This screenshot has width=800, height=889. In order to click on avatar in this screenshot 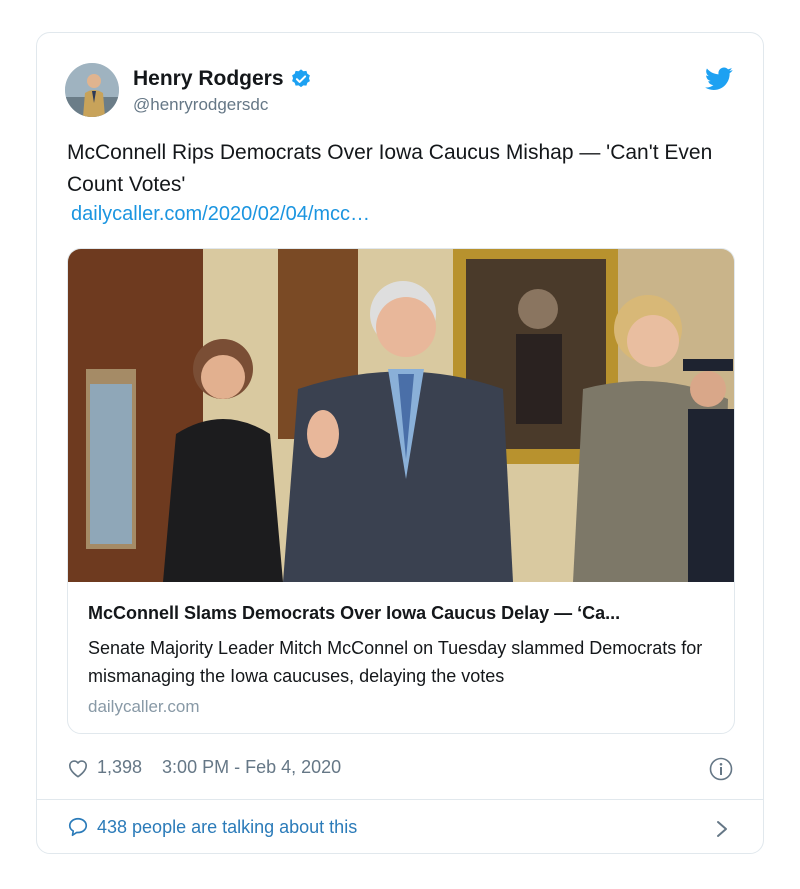, I will do `click(92, 90)`.